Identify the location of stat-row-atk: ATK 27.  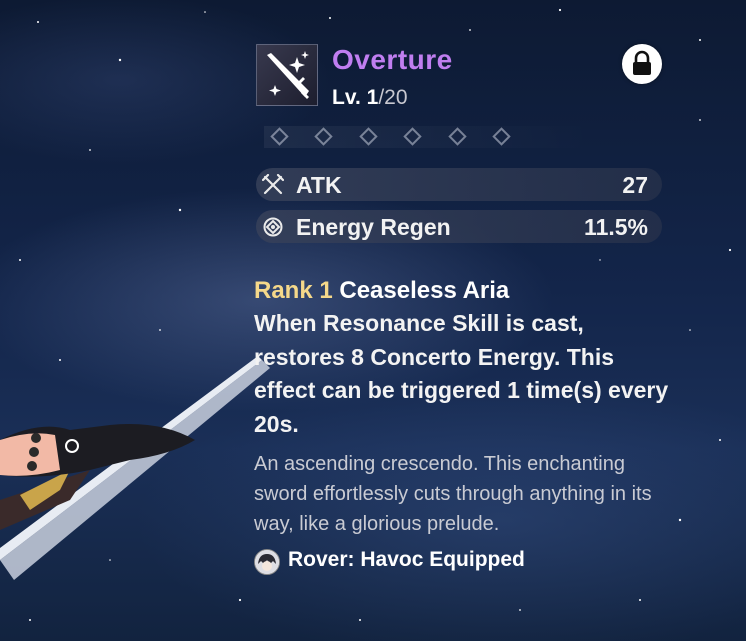
(459, 184).